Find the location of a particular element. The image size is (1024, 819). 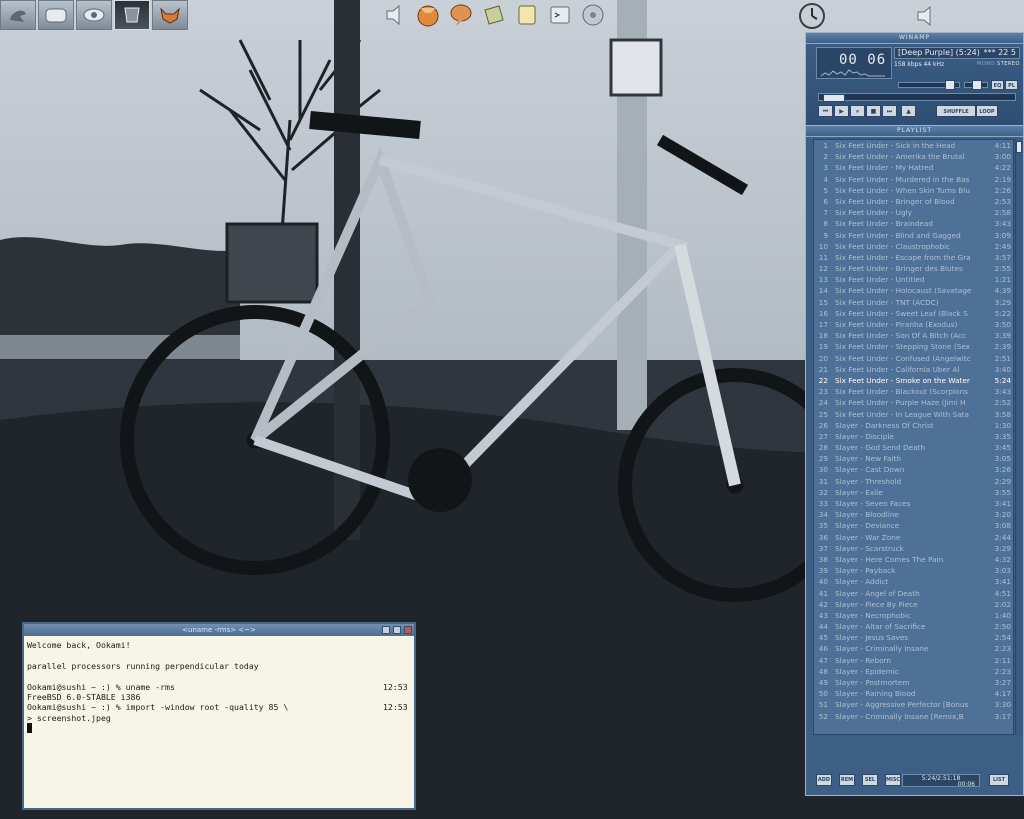

playlist-item: 2 Six Feet Under - Amerika the Brutal 3:00 is located at coordinates (913, 156).